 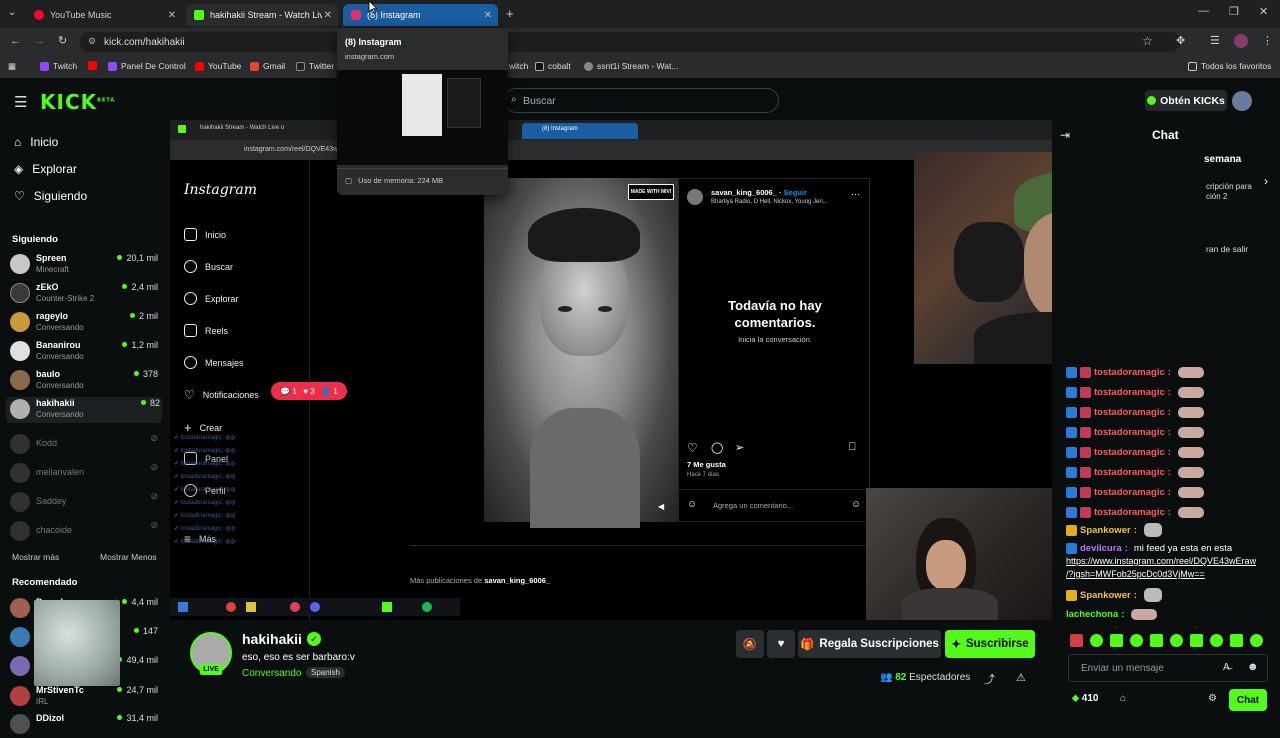 I want to click on back-icon: ←, so click(x=15, y=41).